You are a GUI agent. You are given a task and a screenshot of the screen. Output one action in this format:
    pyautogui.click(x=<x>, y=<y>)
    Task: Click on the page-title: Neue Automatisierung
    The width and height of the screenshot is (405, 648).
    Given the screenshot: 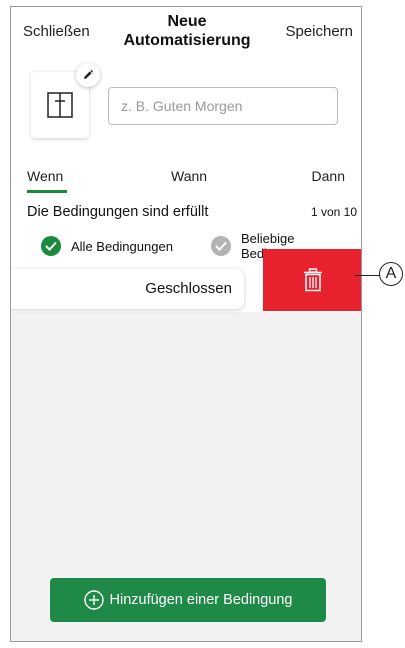 What is the action you would take?
    pyautogui.click(x=187, y=31)
    